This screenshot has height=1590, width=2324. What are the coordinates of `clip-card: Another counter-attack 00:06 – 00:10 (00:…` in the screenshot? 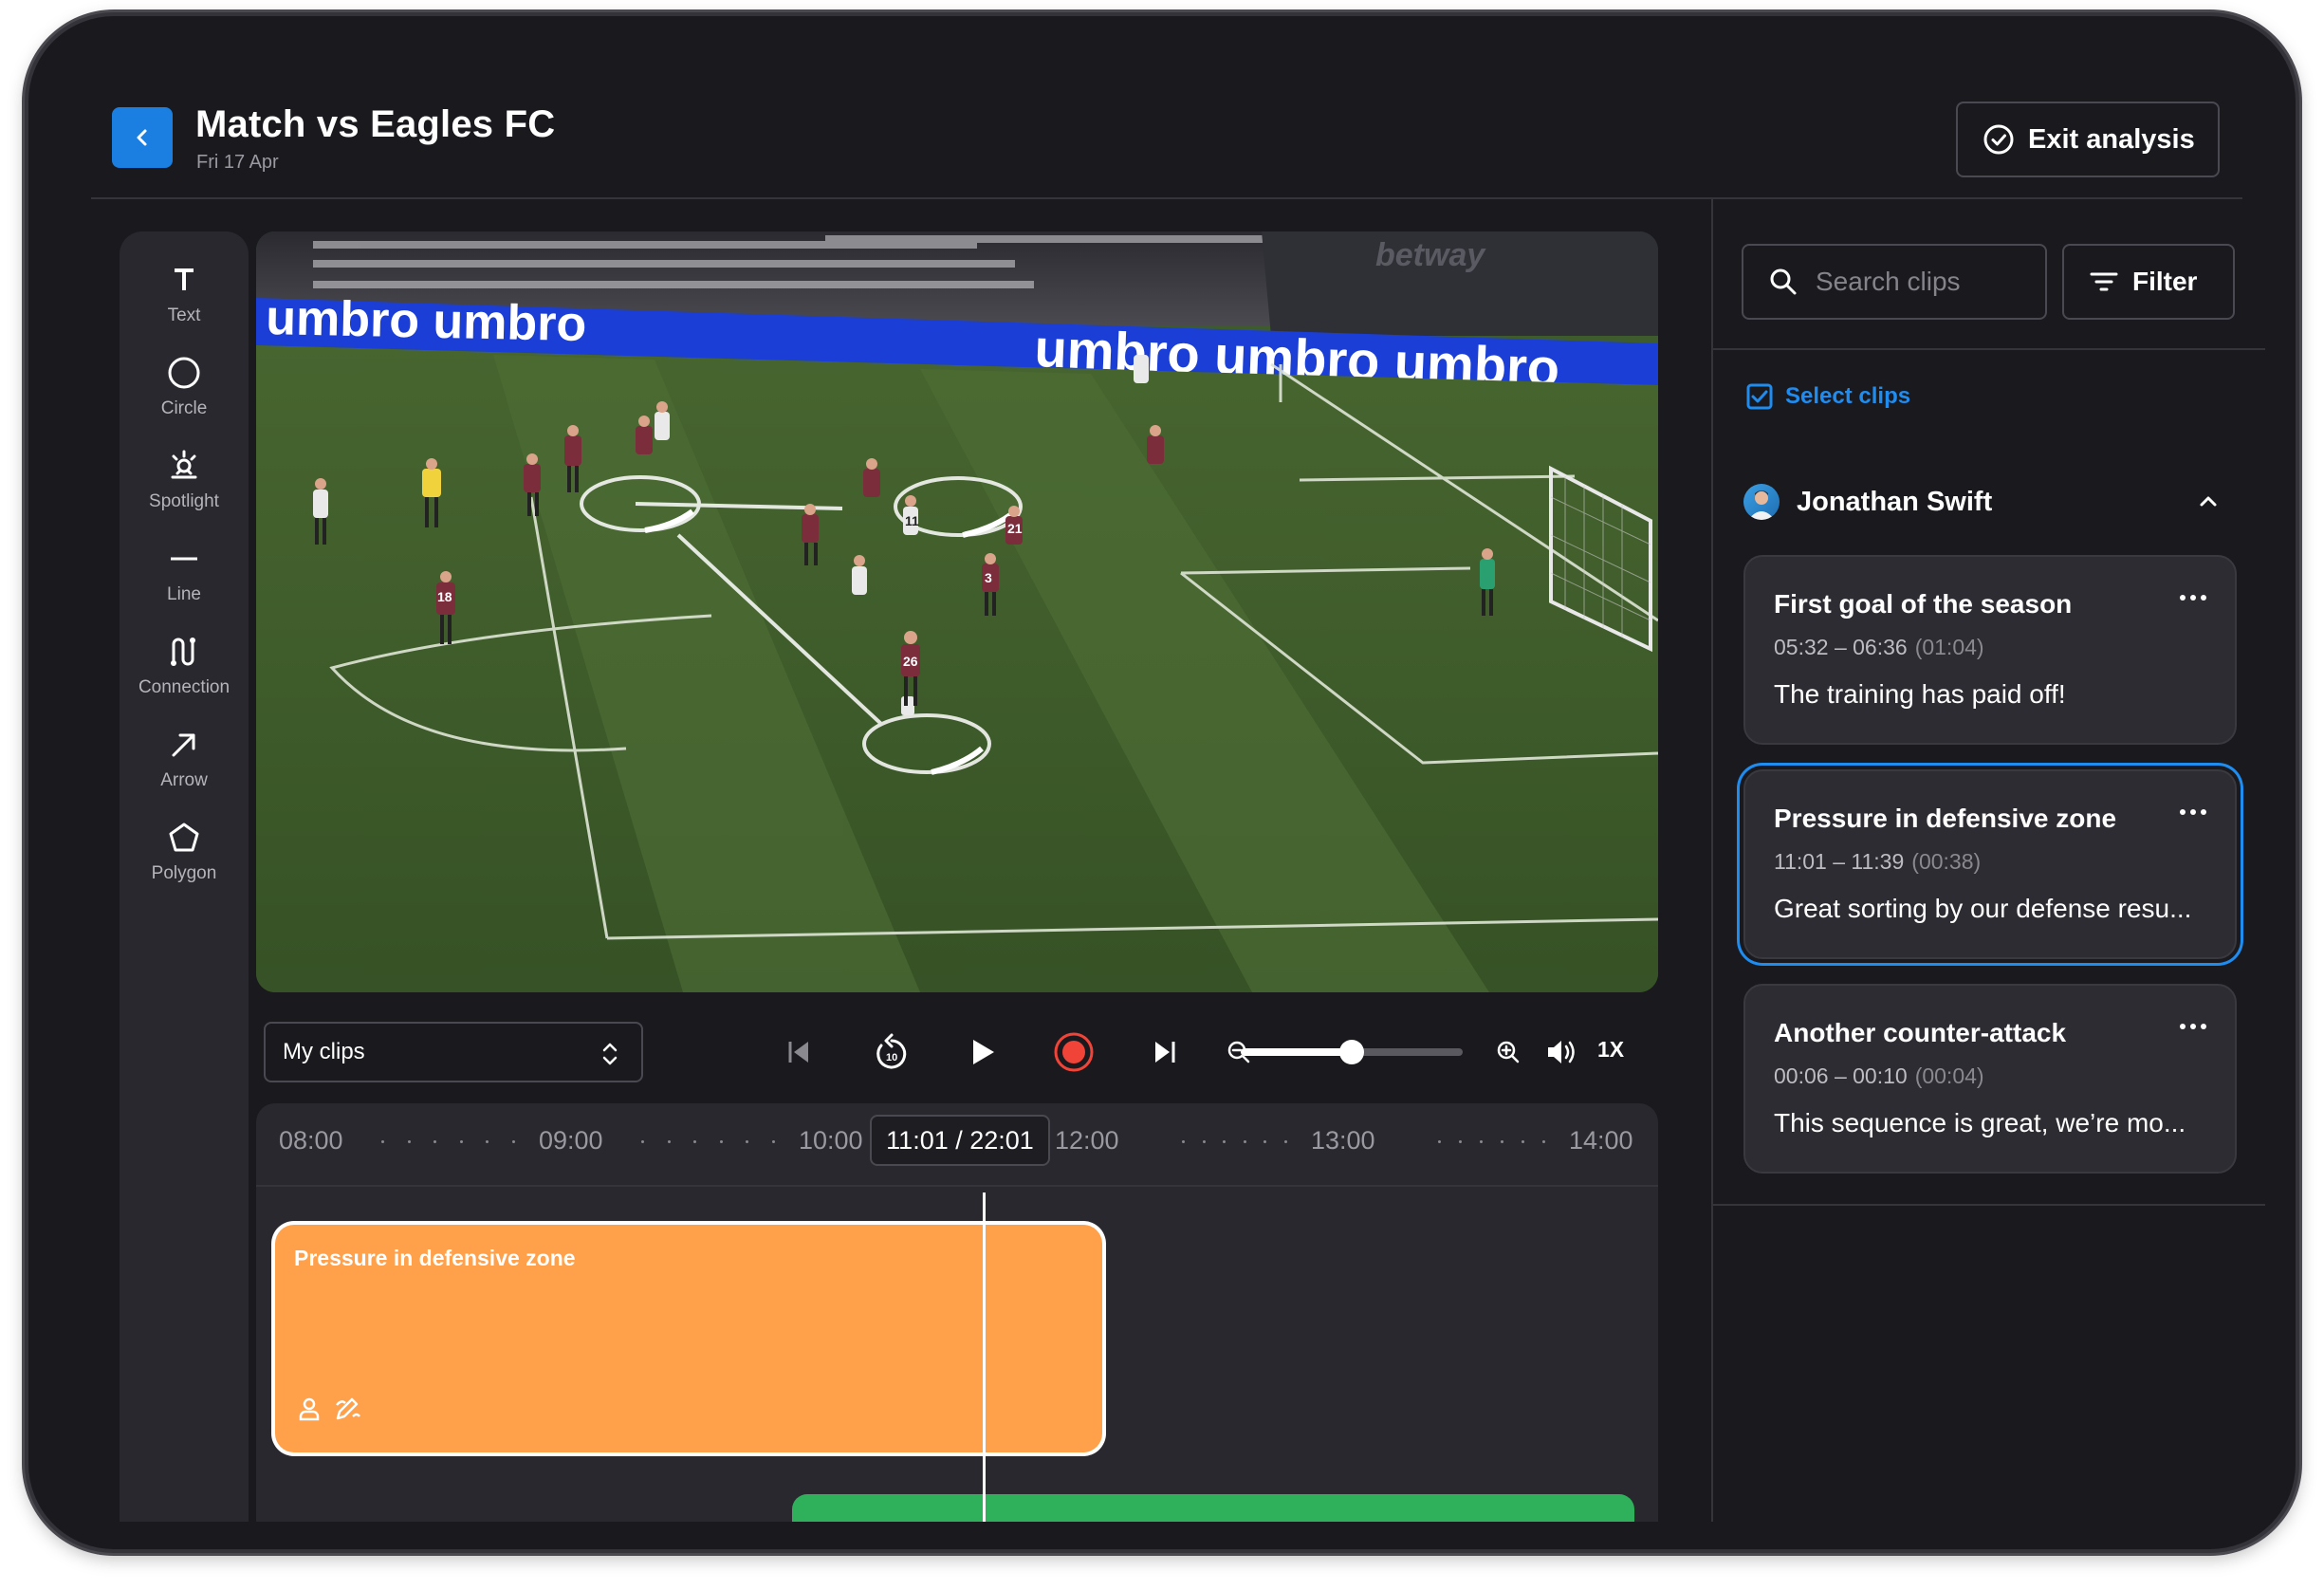 It's located at (1990, 1079).